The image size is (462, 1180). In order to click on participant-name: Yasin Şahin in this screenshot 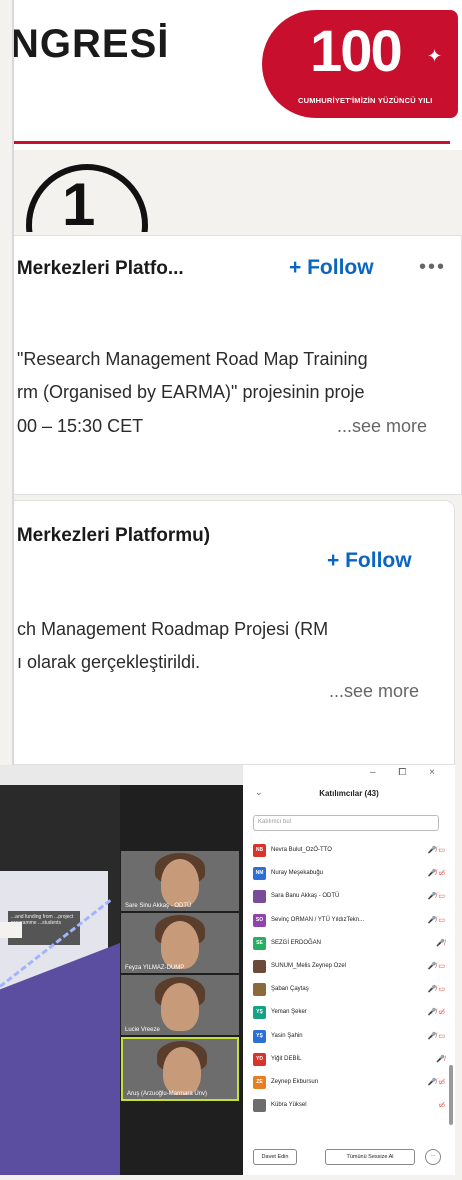, I will do `click(287, 1035)`.